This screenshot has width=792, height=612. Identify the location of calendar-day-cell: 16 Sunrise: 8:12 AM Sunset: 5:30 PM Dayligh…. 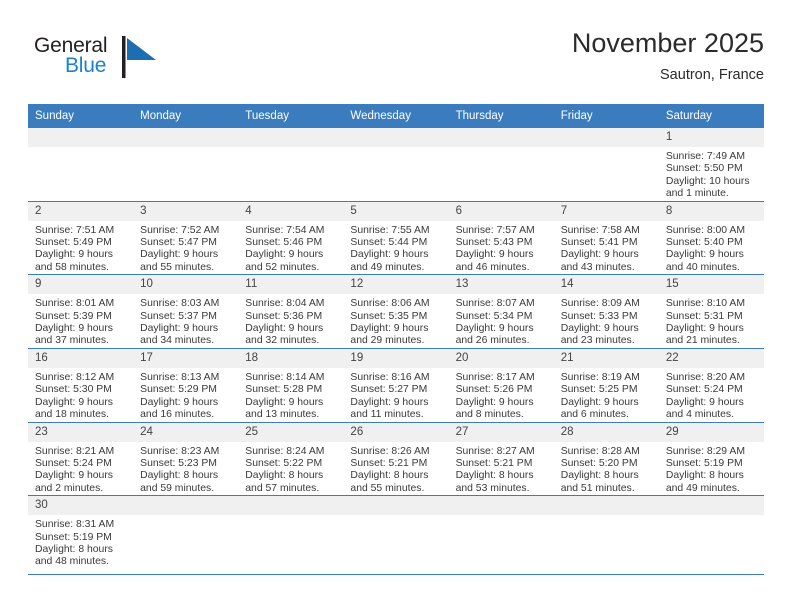
(81, 385).